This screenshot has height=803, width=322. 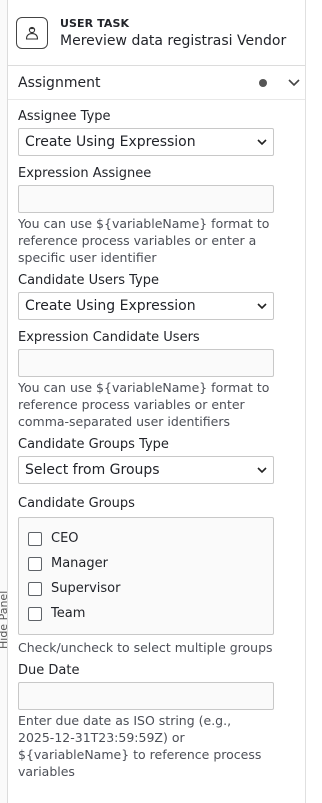 I want to click on help-line: reference process variables or enter, so click(x=131, y=404).